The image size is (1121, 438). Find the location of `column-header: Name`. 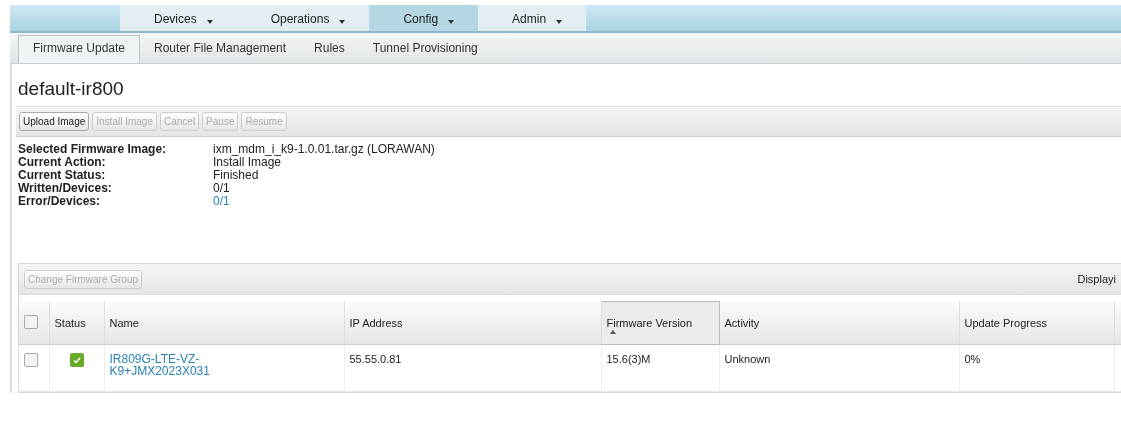

column-header: Name is located at coordinates (224, 323).